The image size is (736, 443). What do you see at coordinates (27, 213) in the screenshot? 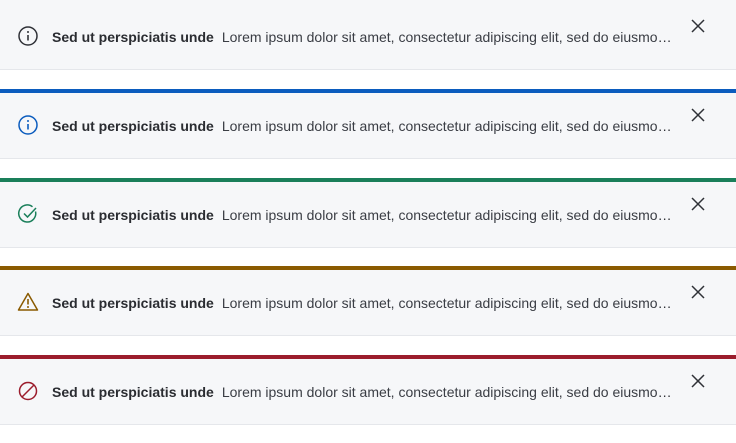
I see `check-circle-icon` at bounding box center [27, 213].